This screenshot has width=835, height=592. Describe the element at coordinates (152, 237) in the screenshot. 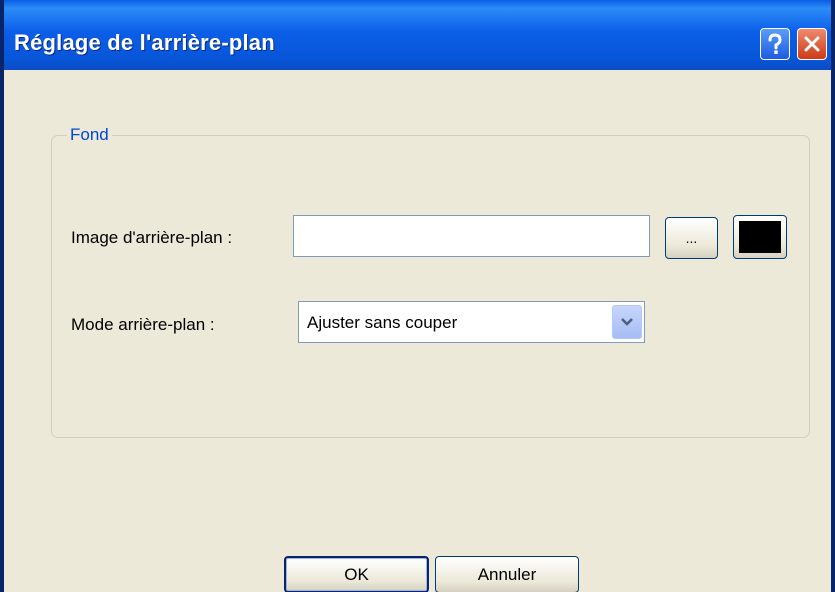

I see `image-label: Image d'arrière-plan :` at that location.